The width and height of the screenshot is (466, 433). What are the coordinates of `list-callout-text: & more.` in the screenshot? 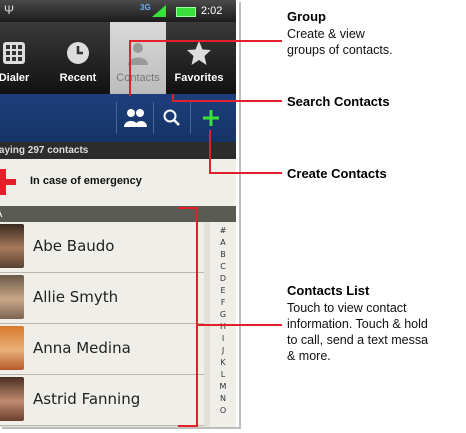 It's located at (309, 356).